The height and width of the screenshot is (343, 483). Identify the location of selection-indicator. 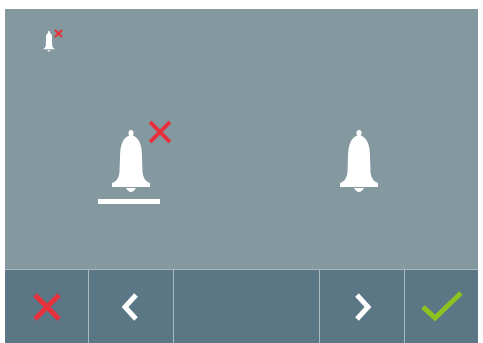
(129, 201).